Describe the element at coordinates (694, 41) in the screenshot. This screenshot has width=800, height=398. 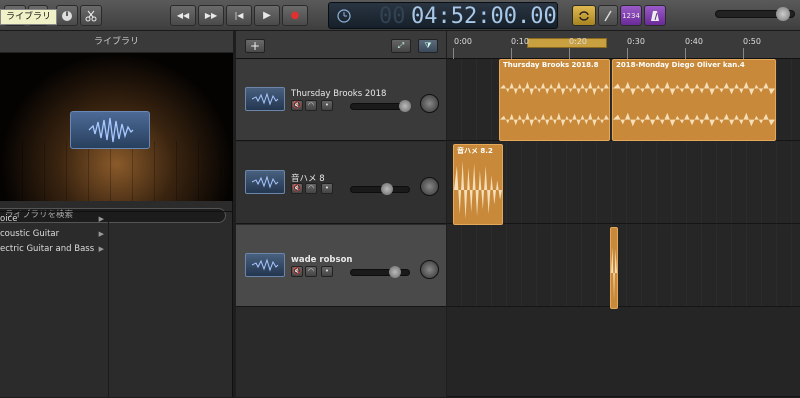
I see `ruler-label: 0:40` at that location.